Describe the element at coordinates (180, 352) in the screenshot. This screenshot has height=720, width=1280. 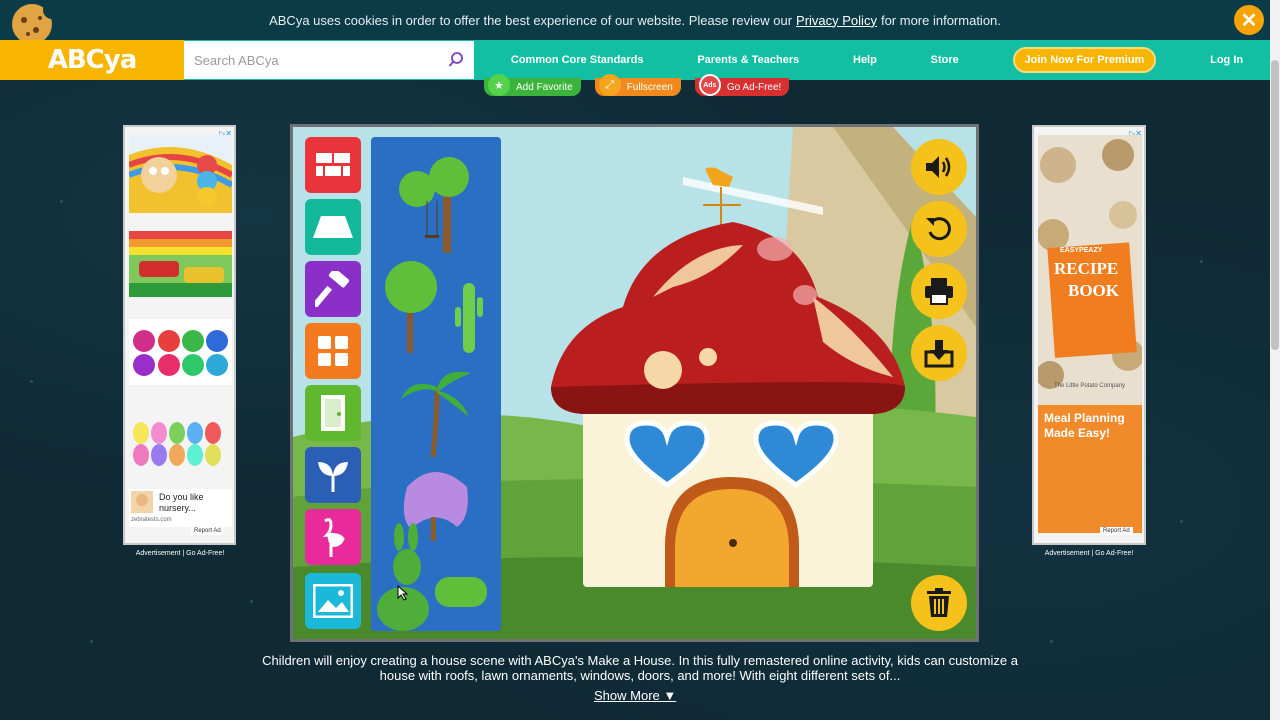
I see `ad-image-toys` at that location.